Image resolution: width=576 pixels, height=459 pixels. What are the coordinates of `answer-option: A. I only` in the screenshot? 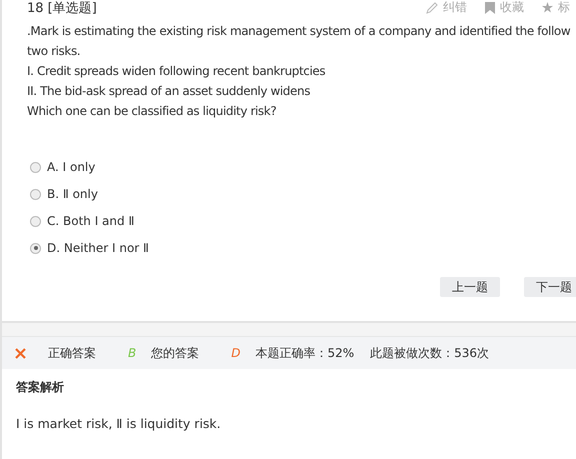 It's located at (63, 167).